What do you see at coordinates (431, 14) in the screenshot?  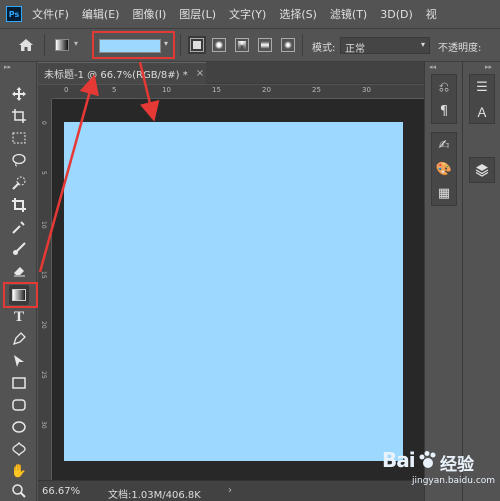 I see `menu-view: 视` at bounding box center [431, 14].